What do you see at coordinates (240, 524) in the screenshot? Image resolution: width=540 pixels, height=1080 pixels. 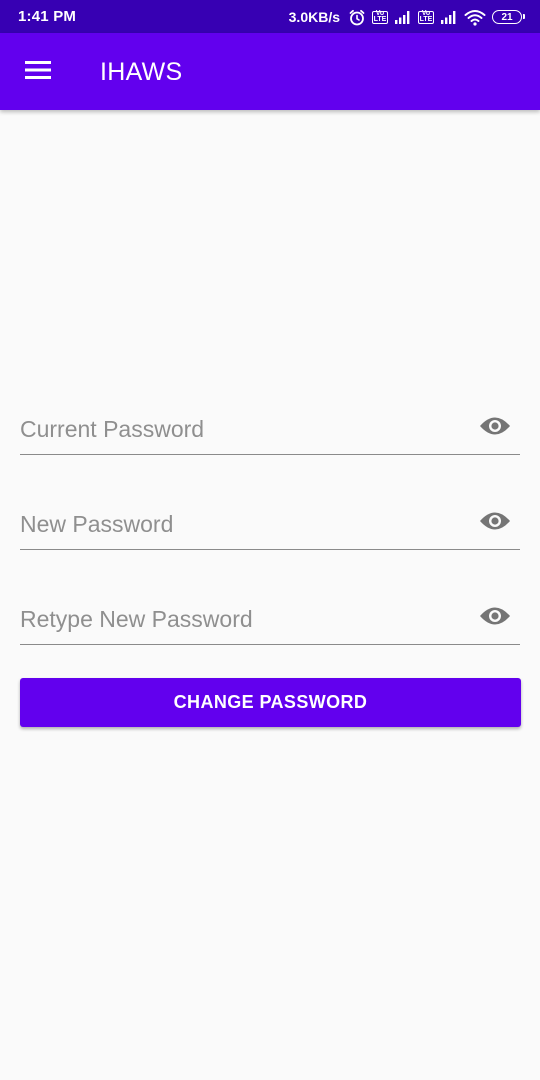 I see `new-password-input` at bounding box center [240, 524].